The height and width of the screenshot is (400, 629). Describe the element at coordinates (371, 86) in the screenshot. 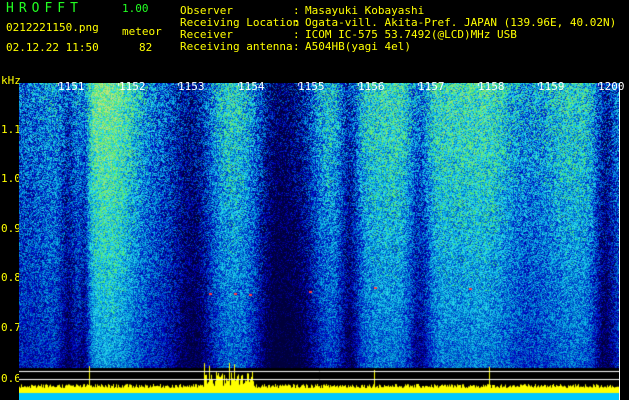

I see `time-tick-label: 1156` at that location.